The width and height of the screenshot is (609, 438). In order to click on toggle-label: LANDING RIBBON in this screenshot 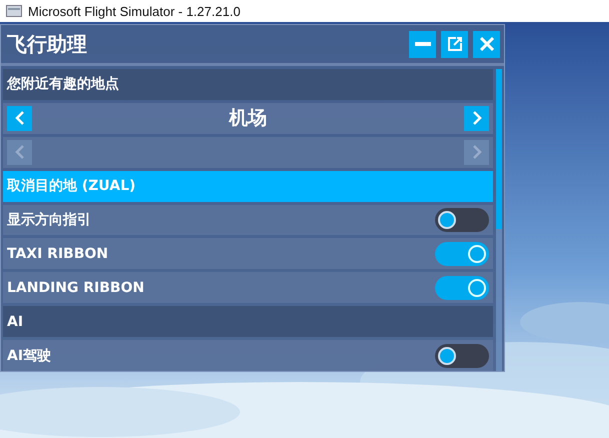, I will do `click(76, 288)`.